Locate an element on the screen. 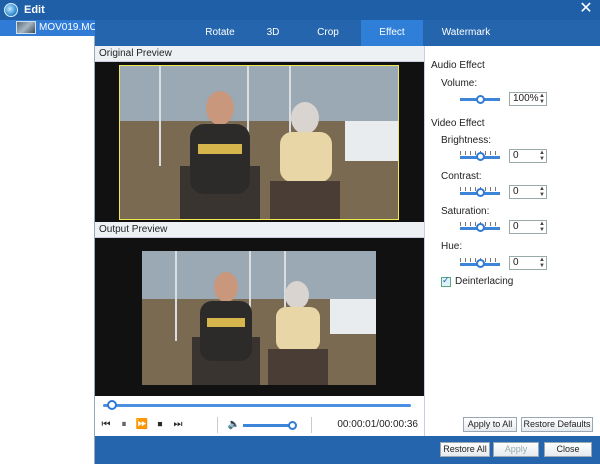 This screenshot has height=464, width=600. restore-defaults-button: Restore Defaults is located at coordinates (557, 424).